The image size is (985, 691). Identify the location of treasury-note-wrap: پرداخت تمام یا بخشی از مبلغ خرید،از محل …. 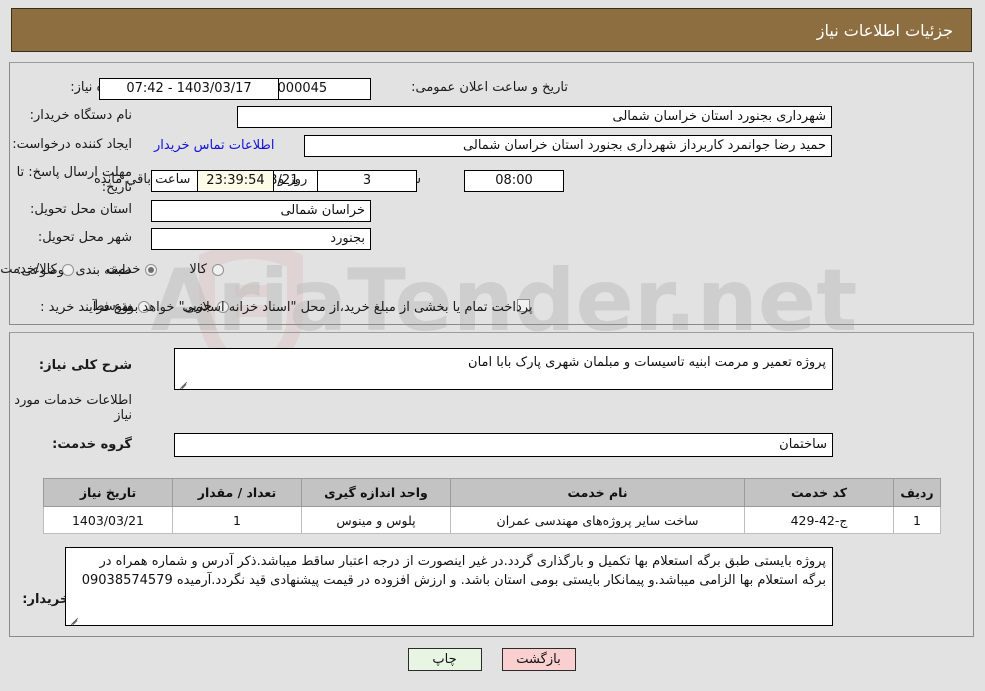
(326, 307).